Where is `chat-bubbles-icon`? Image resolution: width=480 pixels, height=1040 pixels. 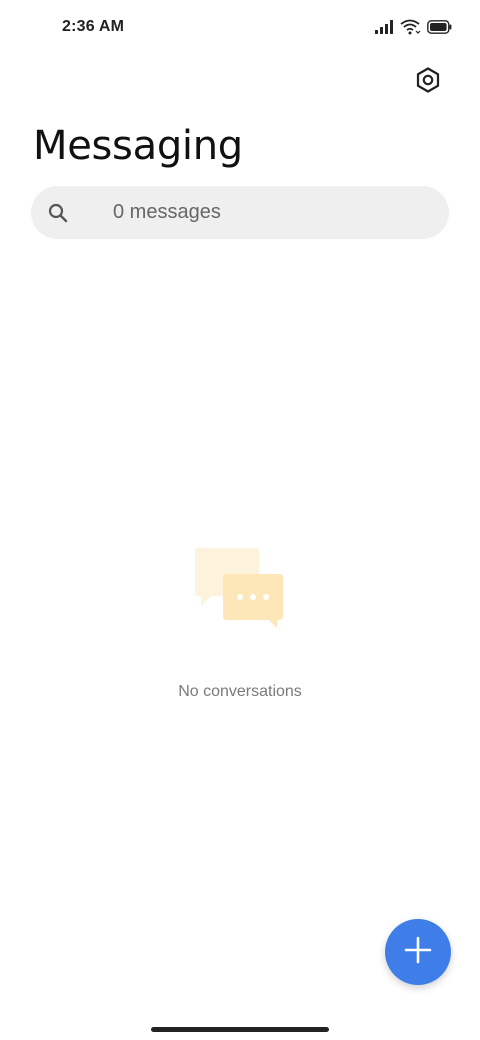 chat-bubbles-icon is located at coordinates (240, 587).